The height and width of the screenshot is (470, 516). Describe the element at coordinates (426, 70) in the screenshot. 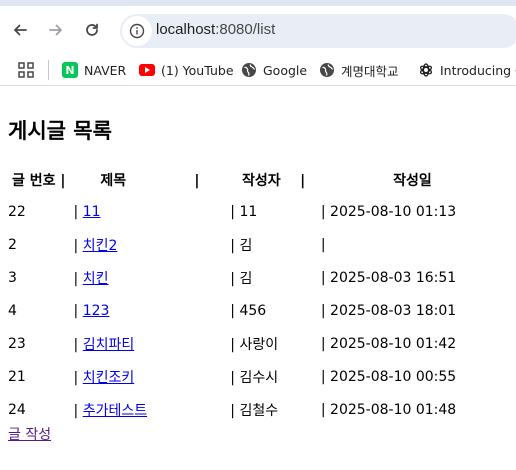

I see `openai-icon` at that location.